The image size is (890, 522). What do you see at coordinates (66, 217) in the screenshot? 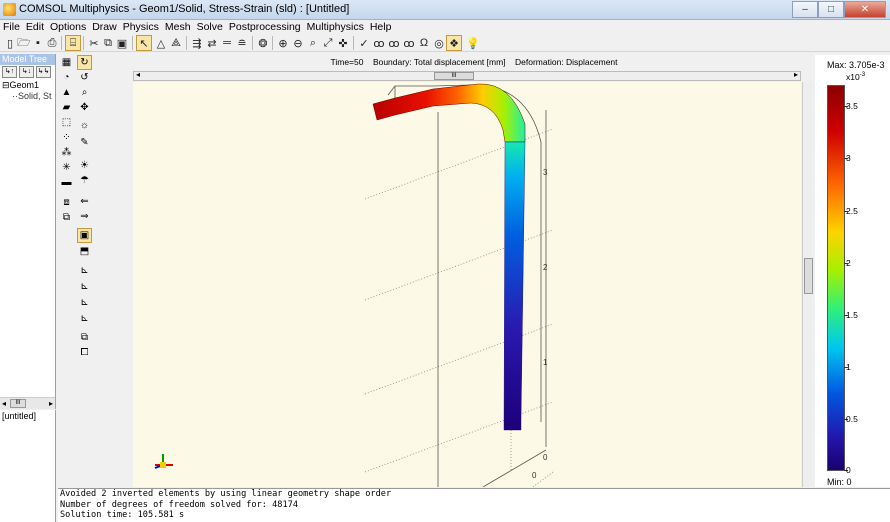
I see `difference-icon: ⧉` at bounding box center [66, 217].